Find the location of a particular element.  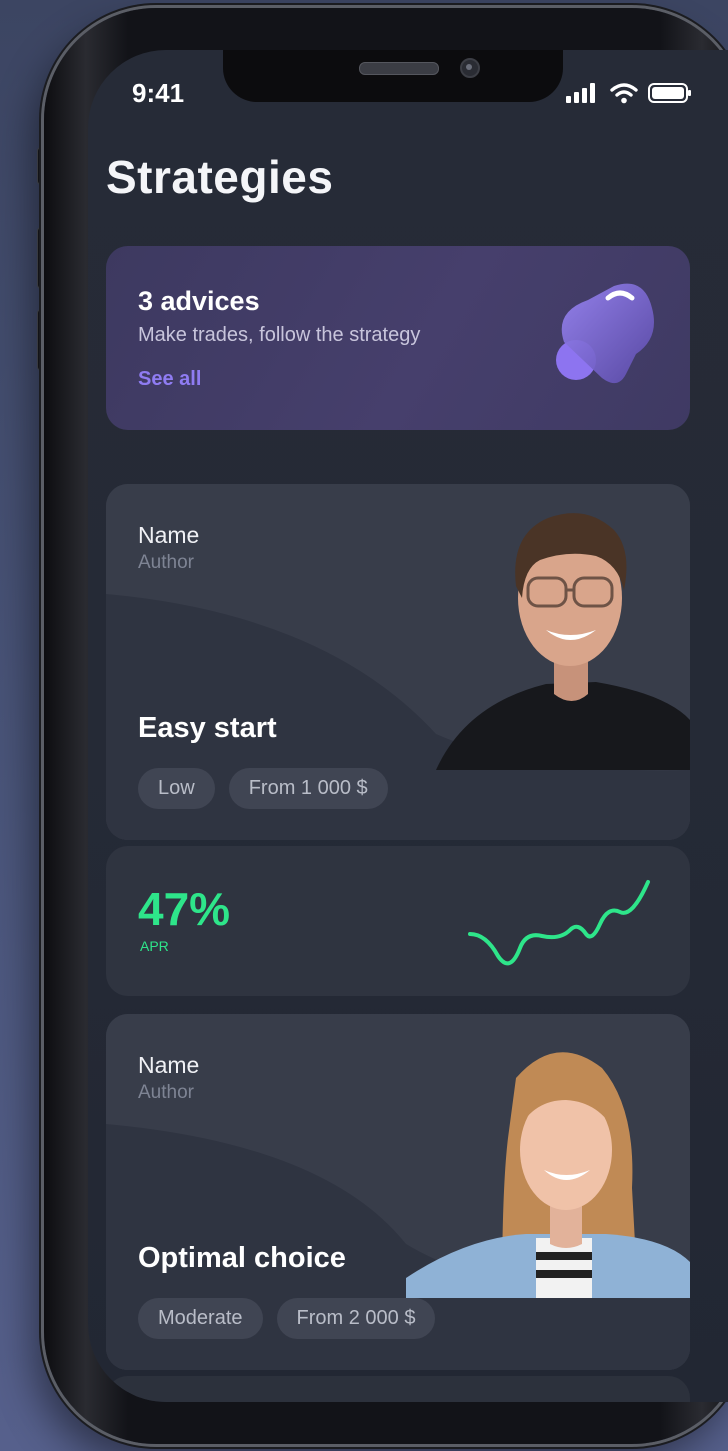

status-time: 9:41 is located at coordinates (158, 93).